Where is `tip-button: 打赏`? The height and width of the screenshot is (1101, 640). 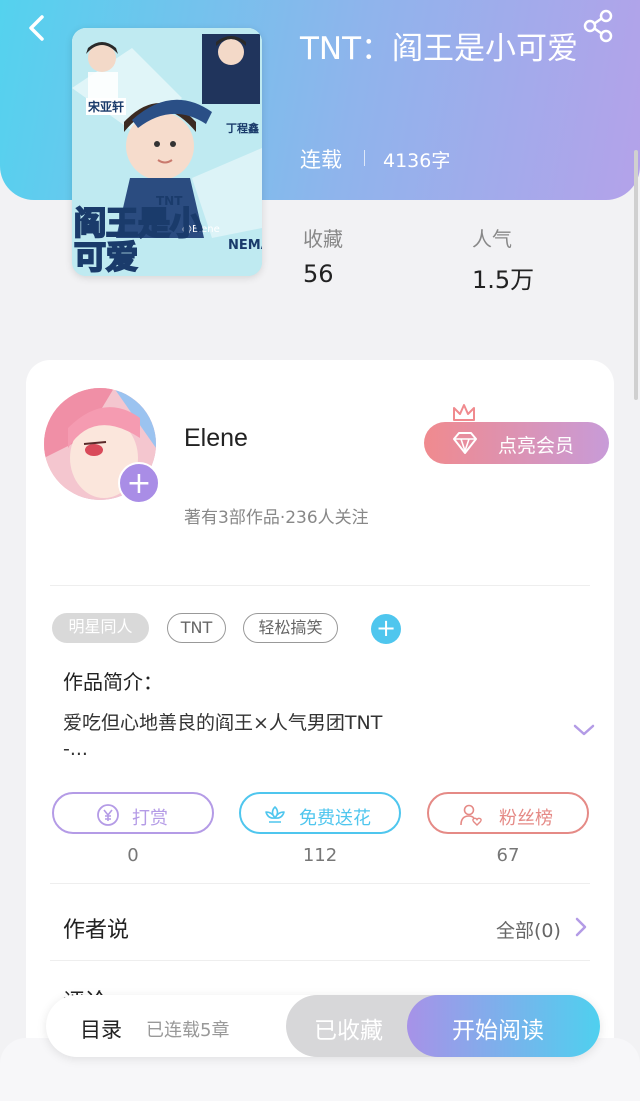 tip-button: 打赏 is located at coordinates (133, 813).